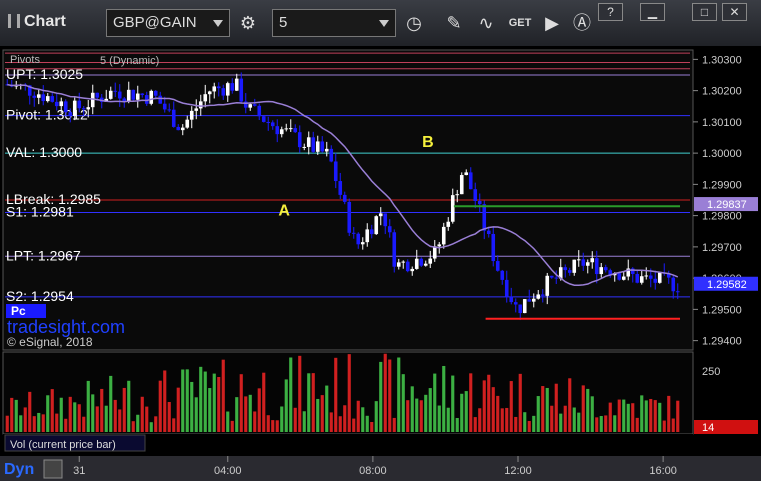  Describe the element at coordinates (722, 92) in the screenshot. I see `y-tick-label: 1.30200` at that location.